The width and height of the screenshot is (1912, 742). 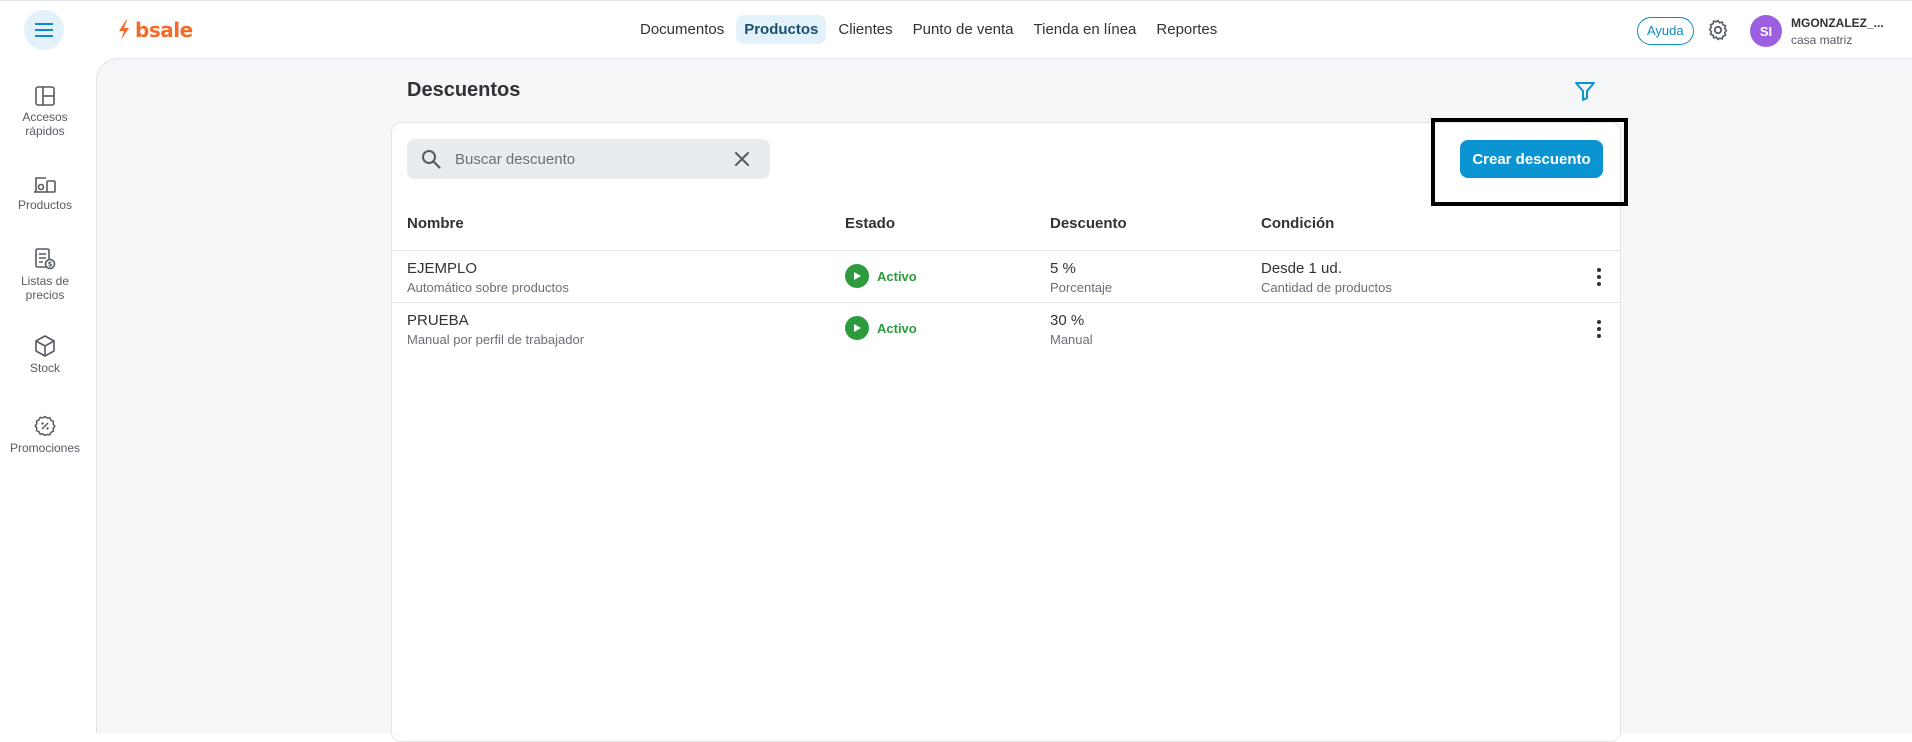 What do you see at coordinates (438, 320) in the screenshot?
I see `discount-name: PRUEBA` at bounding box center [438, 320].